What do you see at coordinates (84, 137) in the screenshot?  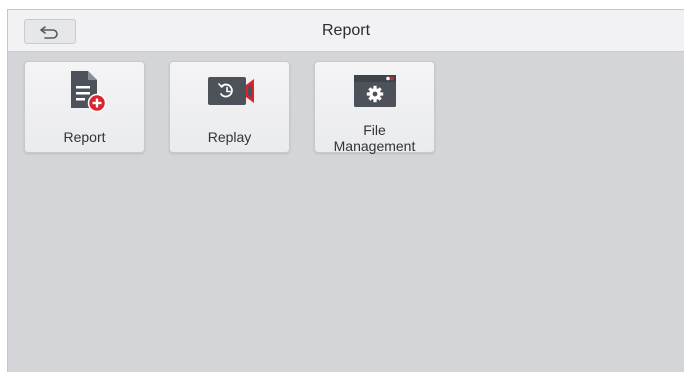 I see `report-tile-label: Report` at bounding box center [84, 137].